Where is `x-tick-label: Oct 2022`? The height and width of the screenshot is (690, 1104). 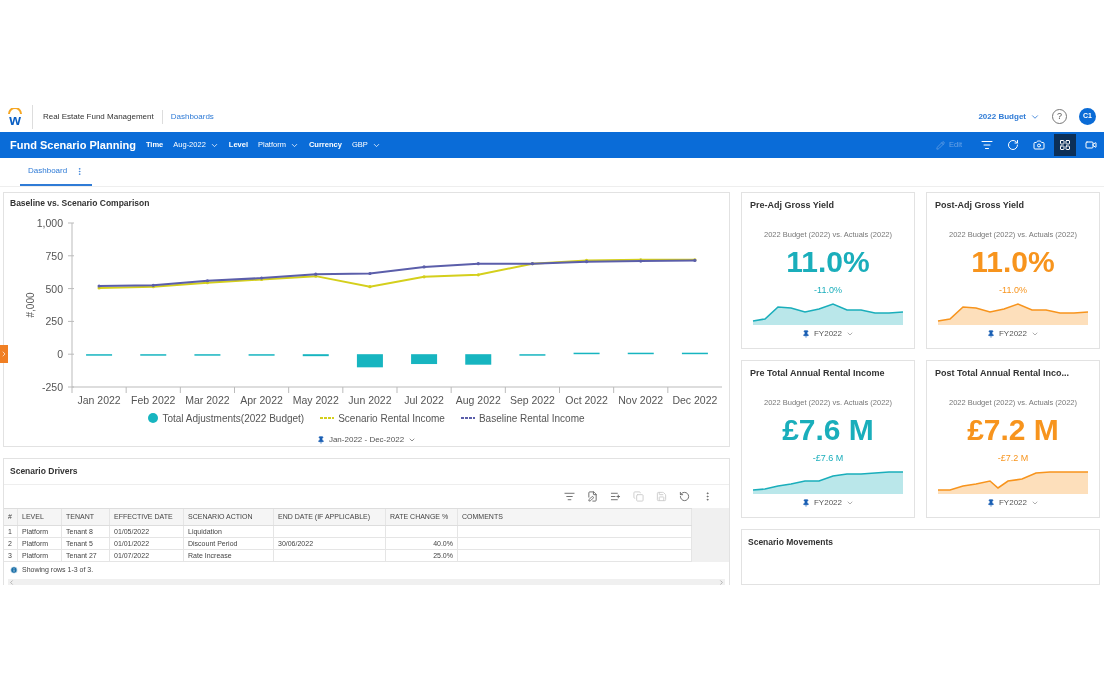
x-tick-label: Oct 2022 is located at coordinates (587, 399).